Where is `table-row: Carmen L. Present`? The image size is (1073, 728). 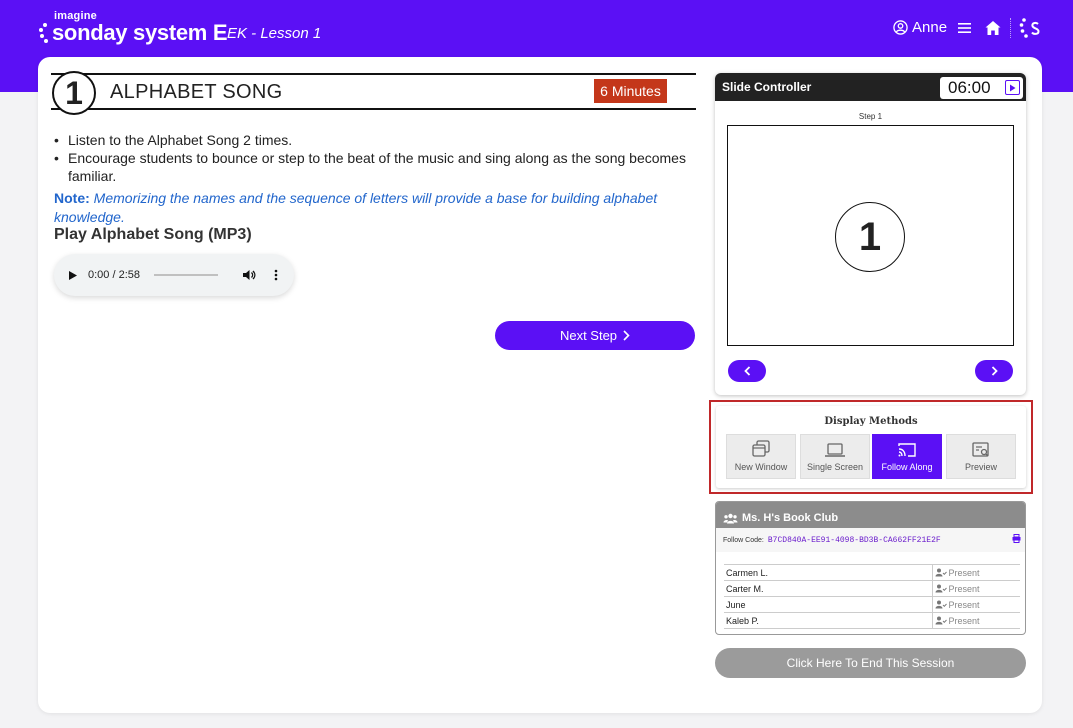
table-row: Carmen L. Present is located at coordinates (872, 572).